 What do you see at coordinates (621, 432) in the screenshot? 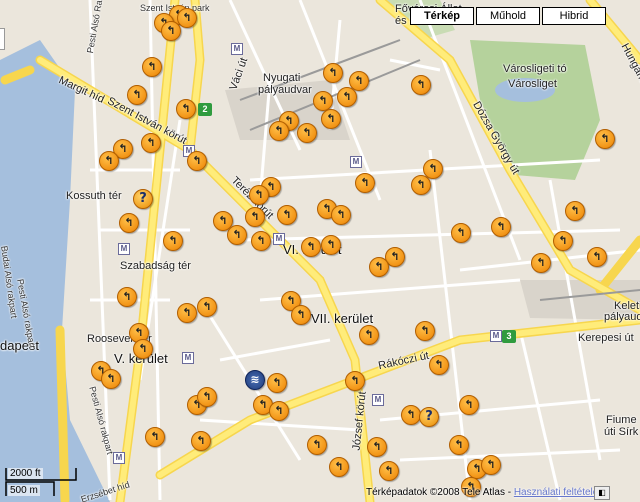
I see `label-uti-sirk: úti Sírk` at bounding box center [621, 432].